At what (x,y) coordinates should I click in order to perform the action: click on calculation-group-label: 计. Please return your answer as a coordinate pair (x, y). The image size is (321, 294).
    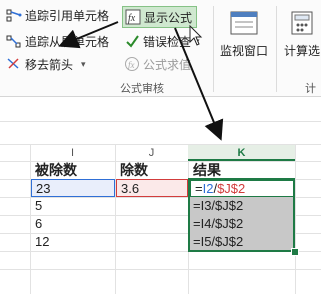
    Looking at the image, I should click on (310, 89).